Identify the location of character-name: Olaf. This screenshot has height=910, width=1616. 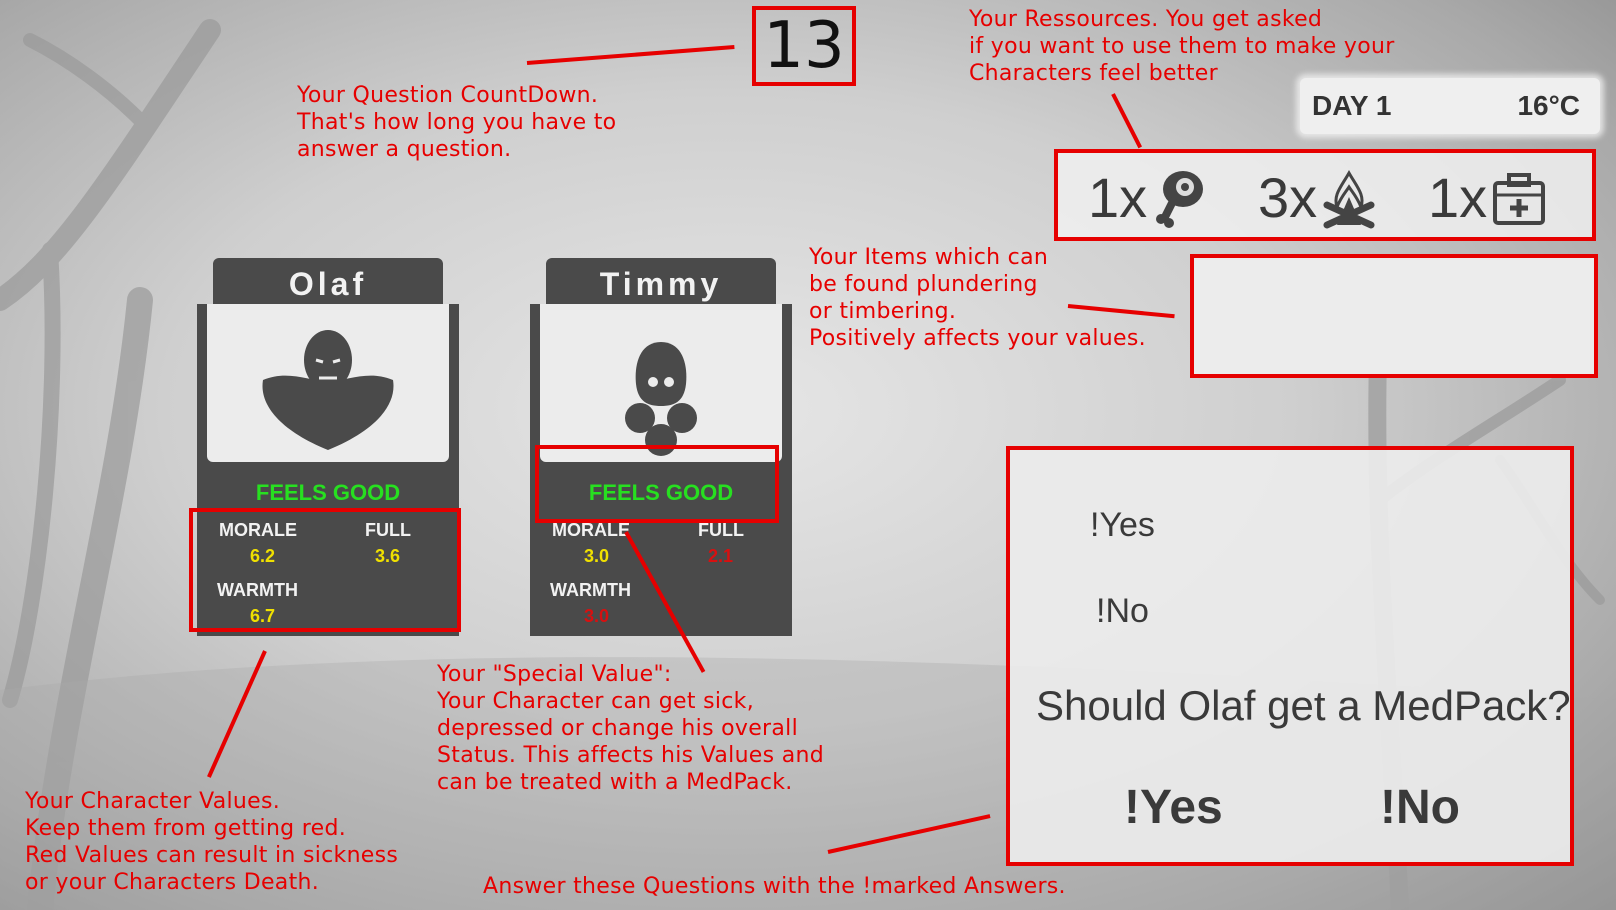
(328, 284).